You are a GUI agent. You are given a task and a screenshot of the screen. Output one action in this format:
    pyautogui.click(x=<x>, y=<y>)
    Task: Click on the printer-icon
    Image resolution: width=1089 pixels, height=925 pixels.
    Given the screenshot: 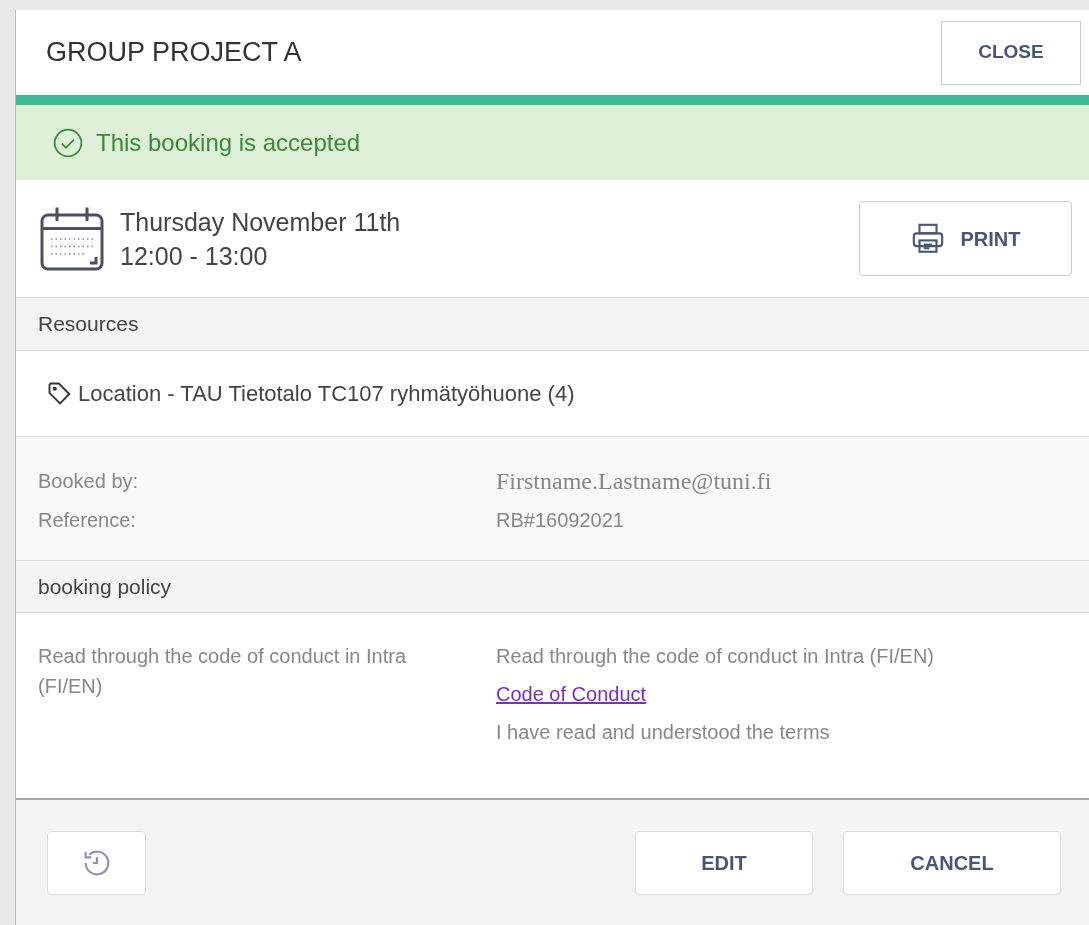 What is the action you would take?
    pyautogui.click(x=927, y=238)
    